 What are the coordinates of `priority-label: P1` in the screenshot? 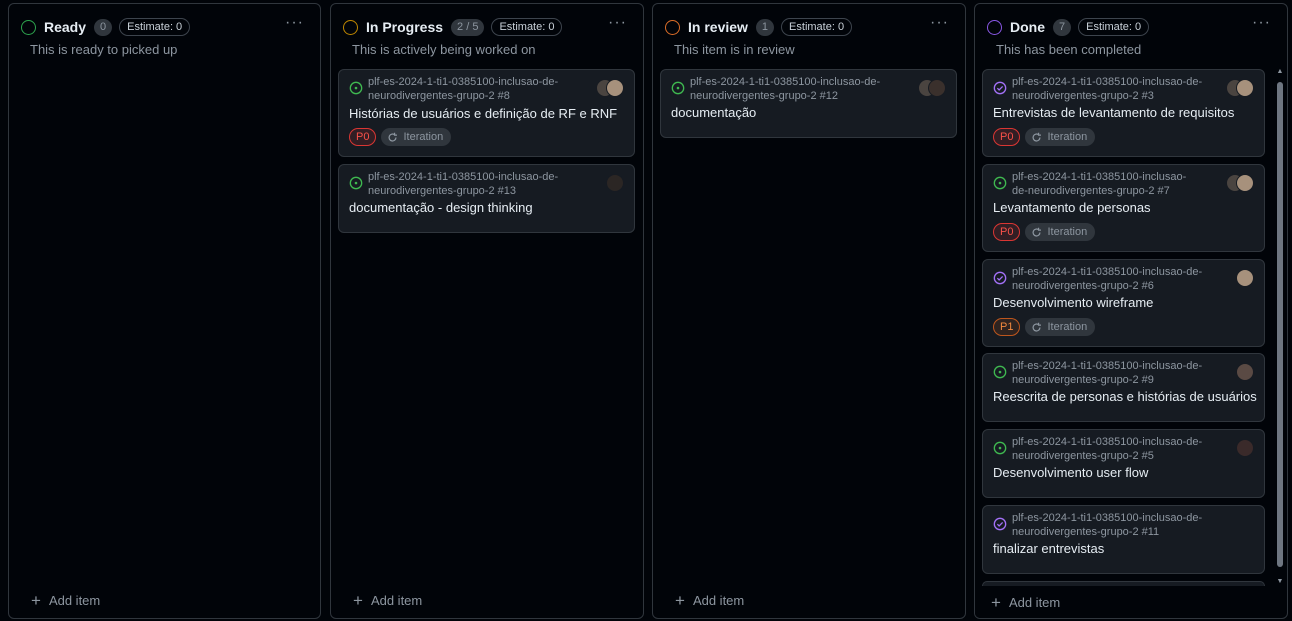 It's located at (1007, 327).